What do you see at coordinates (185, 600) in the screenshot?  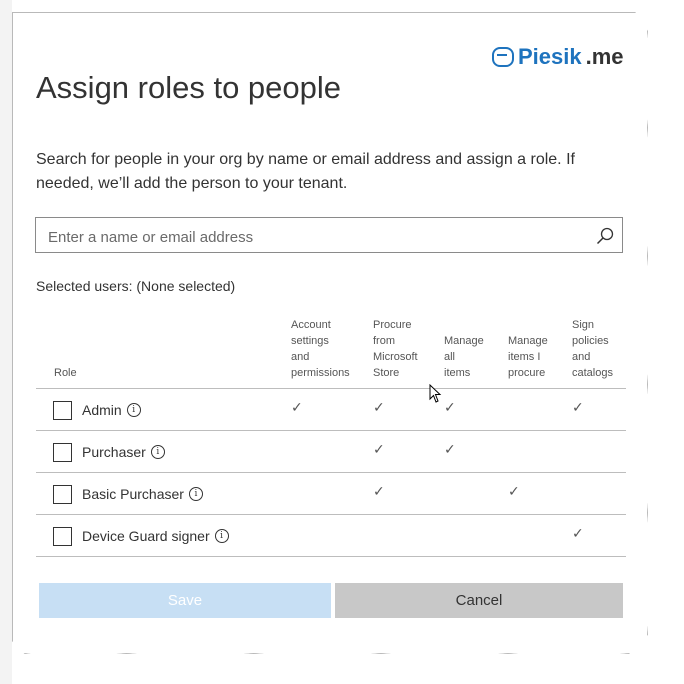 I see `save-button: Save` at bounding box center [185, 600].